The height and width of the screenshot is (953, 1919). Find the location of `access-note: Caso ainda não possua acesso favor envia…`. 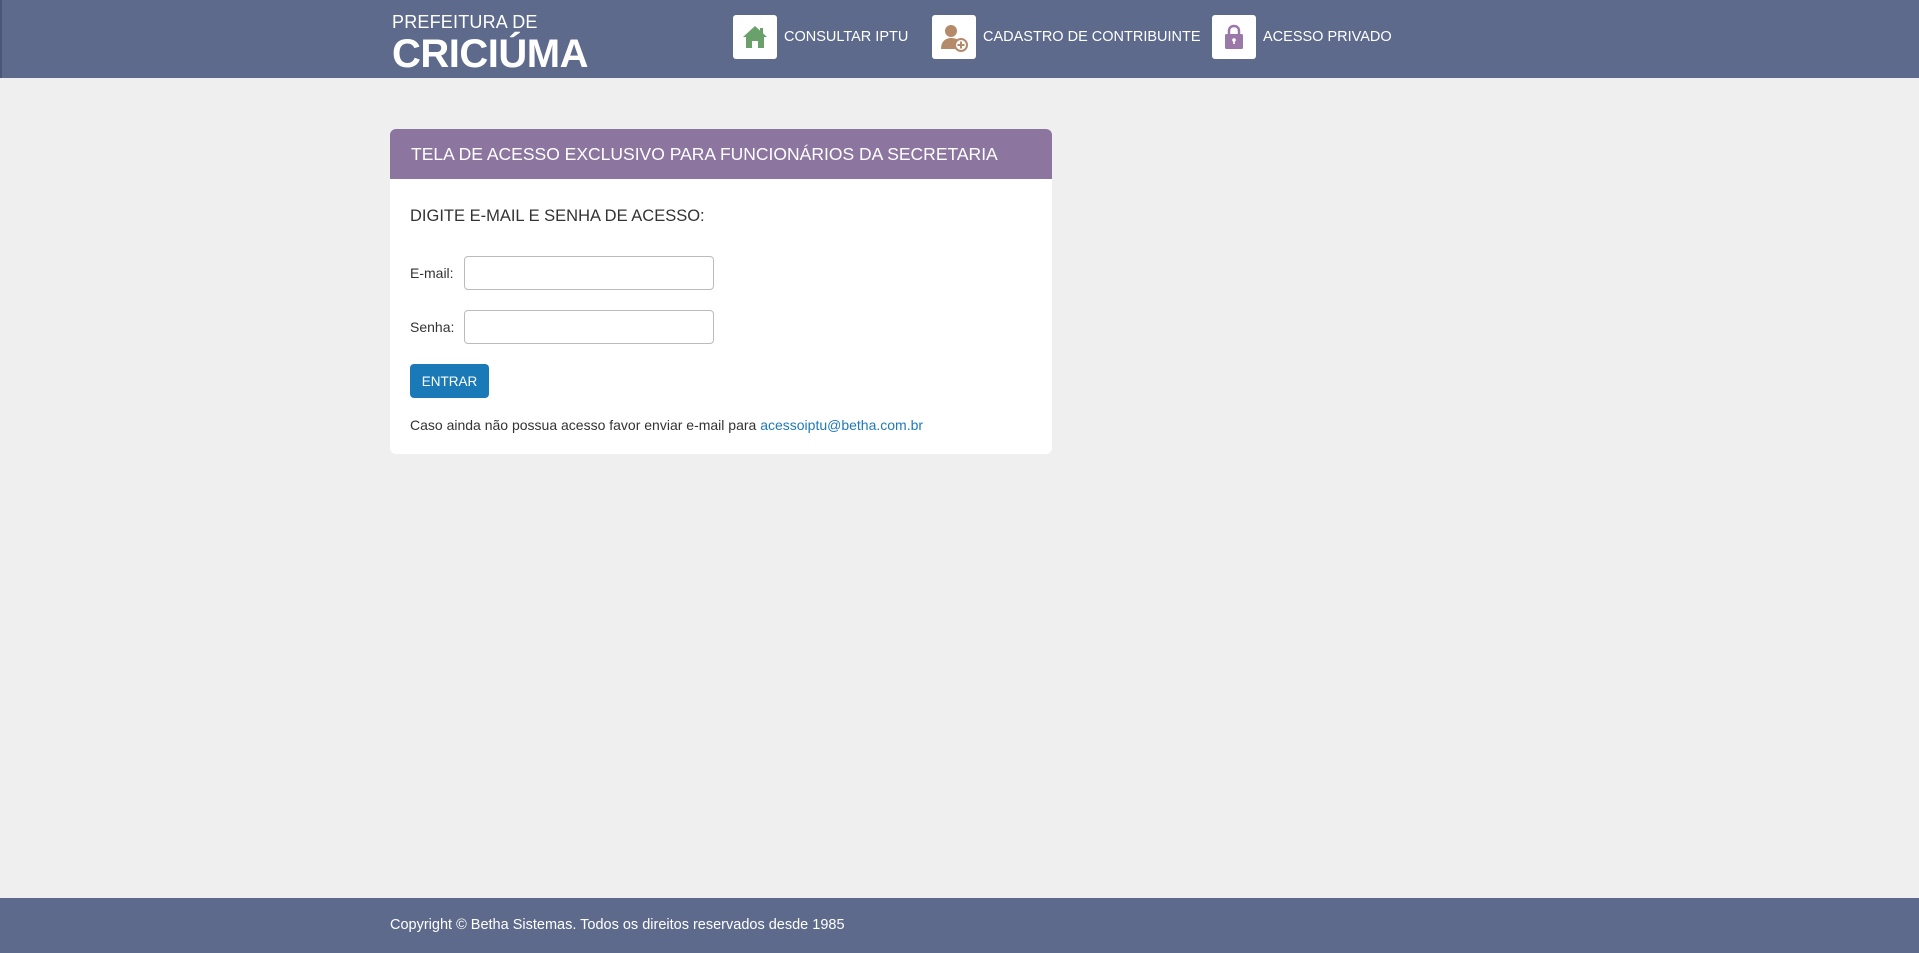

access-note: Caso ainda não possua acesso favor envia… is located at coordinates (666, 425).